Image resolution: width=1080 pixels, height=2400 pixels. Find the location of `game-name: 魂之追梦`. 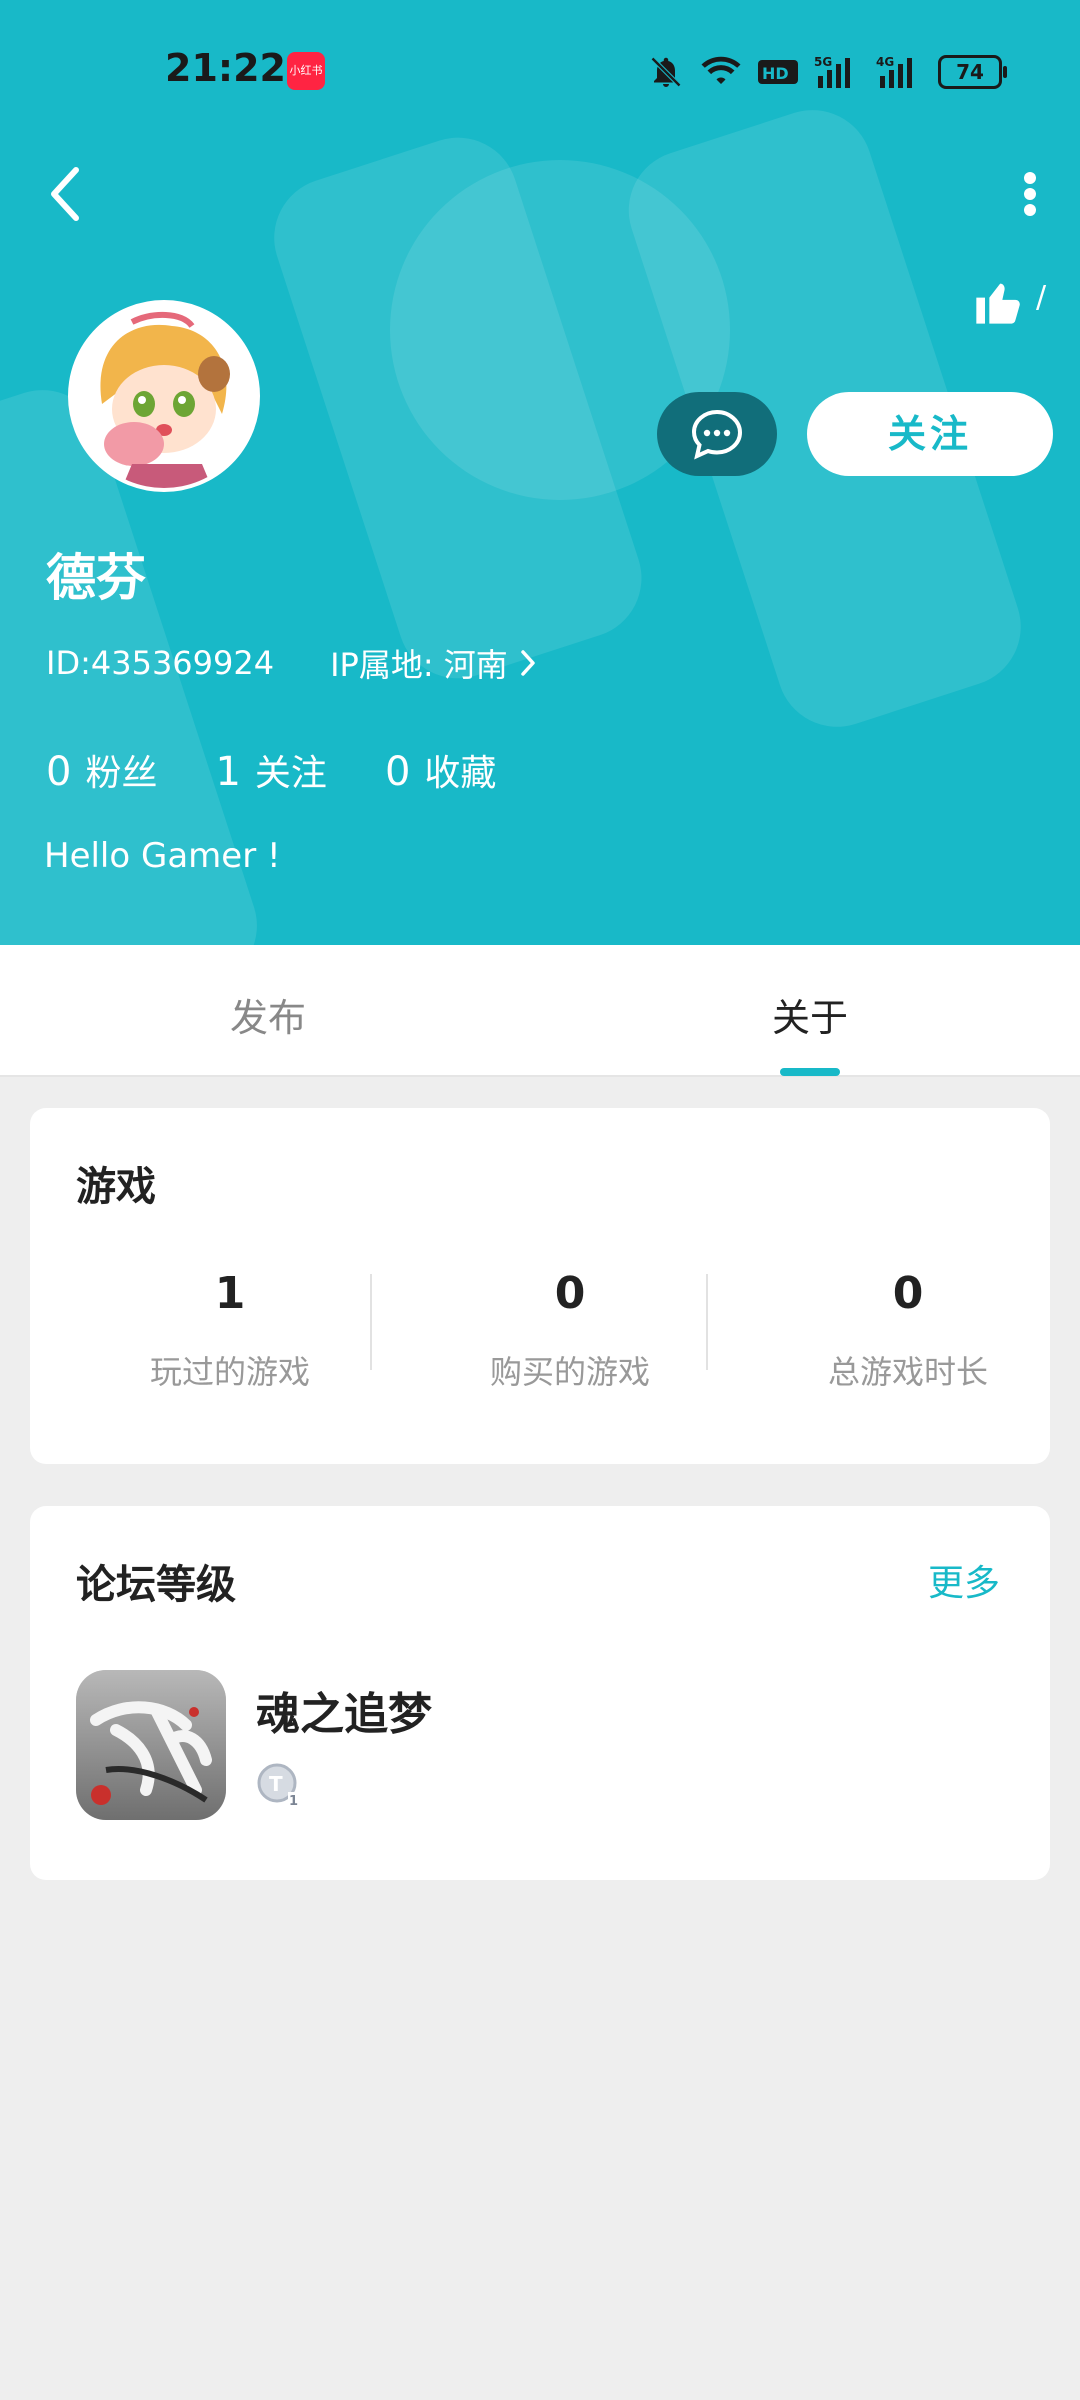

game-name: 魂之追梦 is located at coordinates (344, 1714).